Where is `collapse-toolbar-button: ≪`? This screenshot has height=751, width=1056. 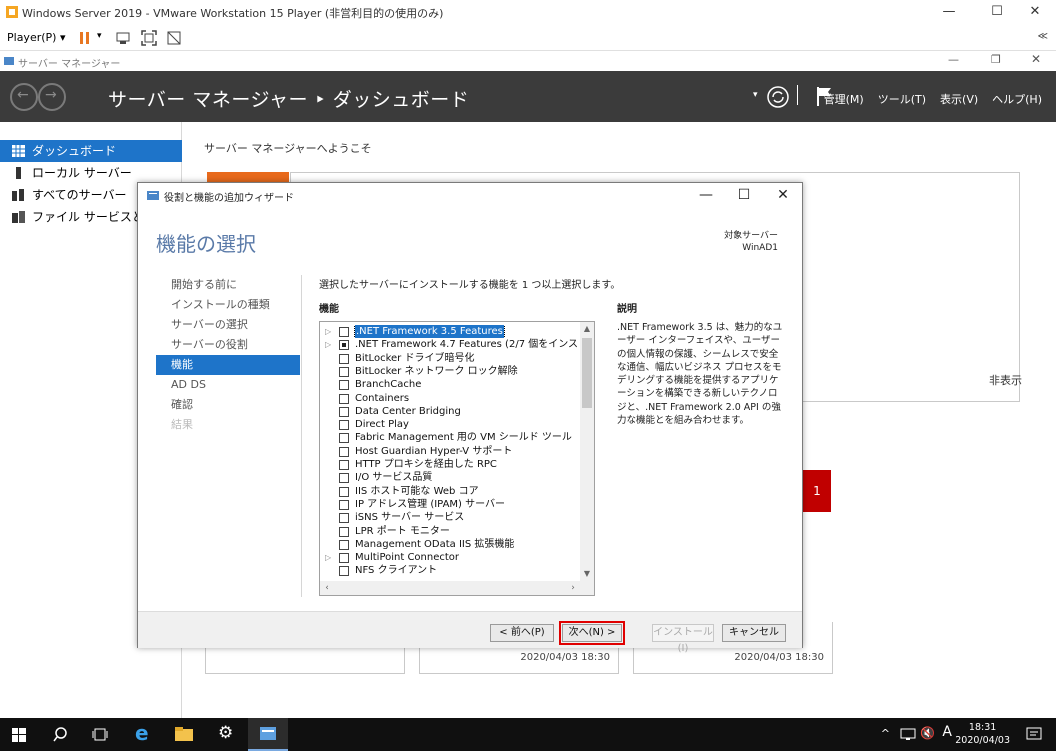
collapse-toolbar-button: ≪ is located at coordinates (1043, 36).